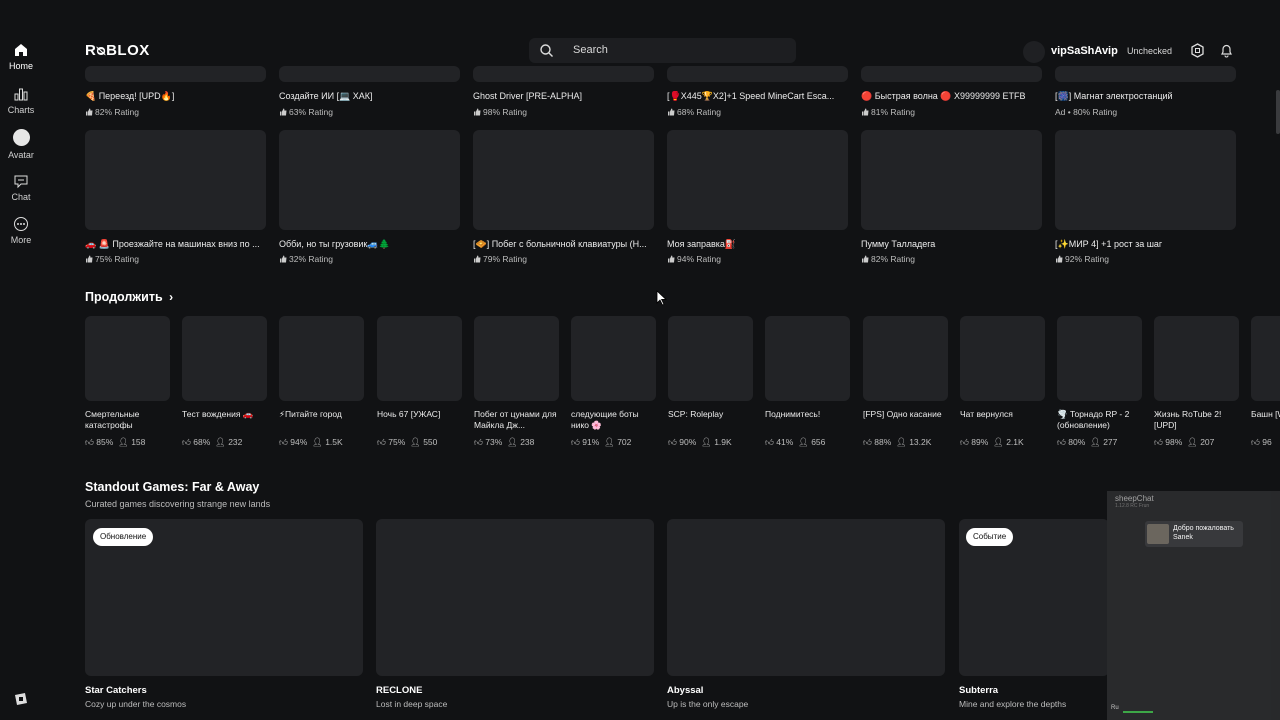 Image resolution: width=1280 pixels, height=720 pixels. I want to click on bell-icon, so click(1226, 50).